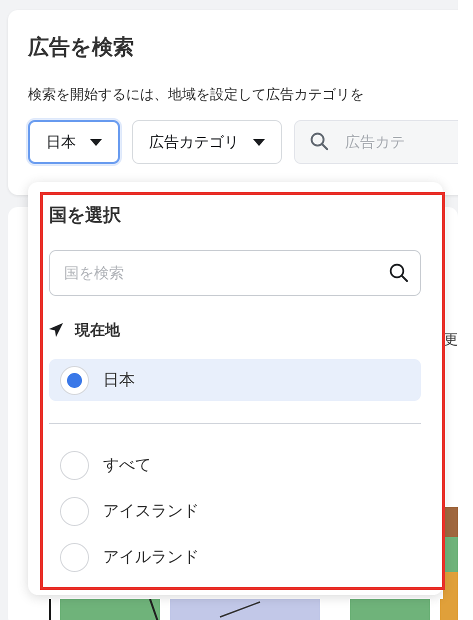 The height and width of the screenshot is (620, 473). What do you see at coordinates (399, 273) in the screenshot?
I see `search-icon` at bounding box center [399, 273].